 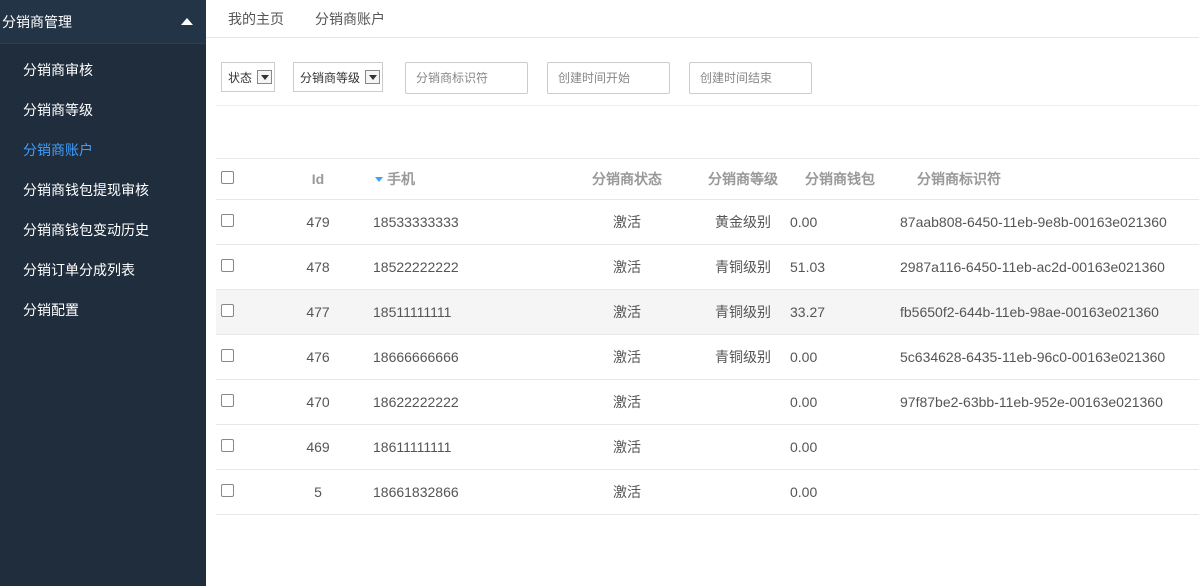 I want to click on created-start-input, so click(x=608, y=78).